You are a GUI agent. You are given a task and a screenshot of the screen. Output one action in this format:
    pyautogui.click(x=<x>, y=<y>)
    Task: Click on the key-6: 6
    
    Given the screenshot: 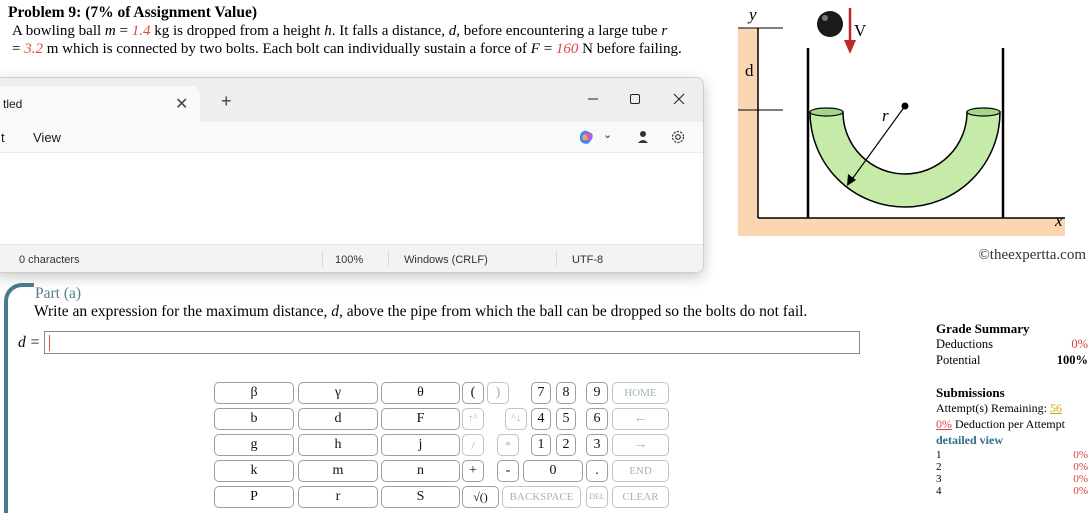 What is the action you would take?
    pyautogui.click(x=597, y=419)
    